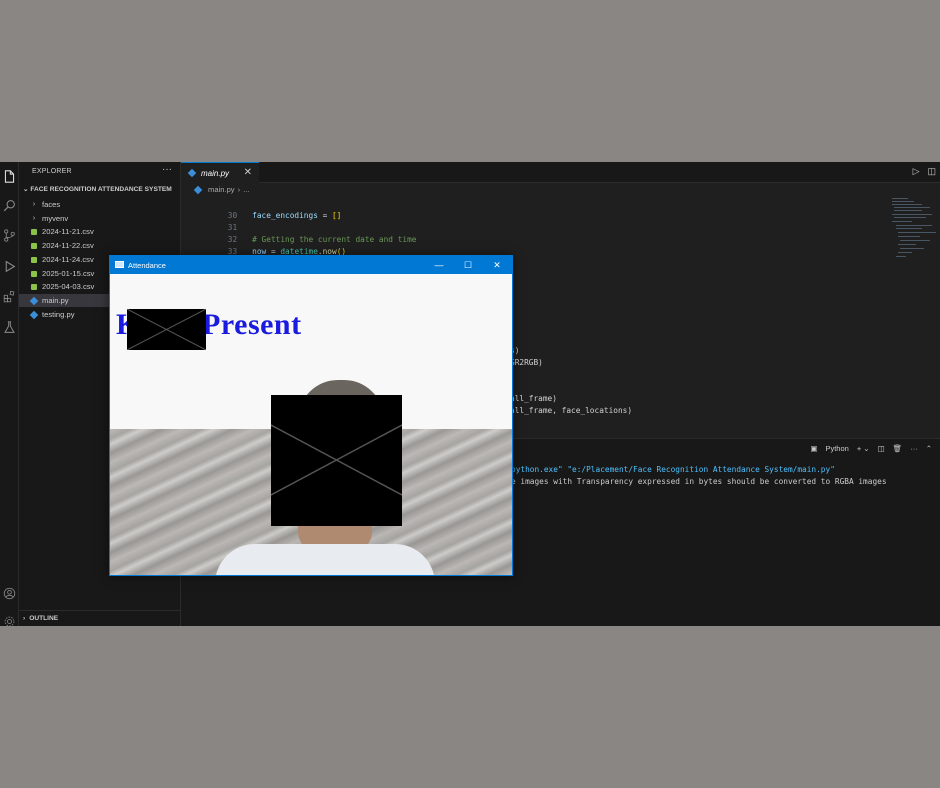 The width and height of the screenshot is (940, 788). Describe the element at coordinates (916, 171) in the screenshot. I see `run-icon: ▷` at that location.